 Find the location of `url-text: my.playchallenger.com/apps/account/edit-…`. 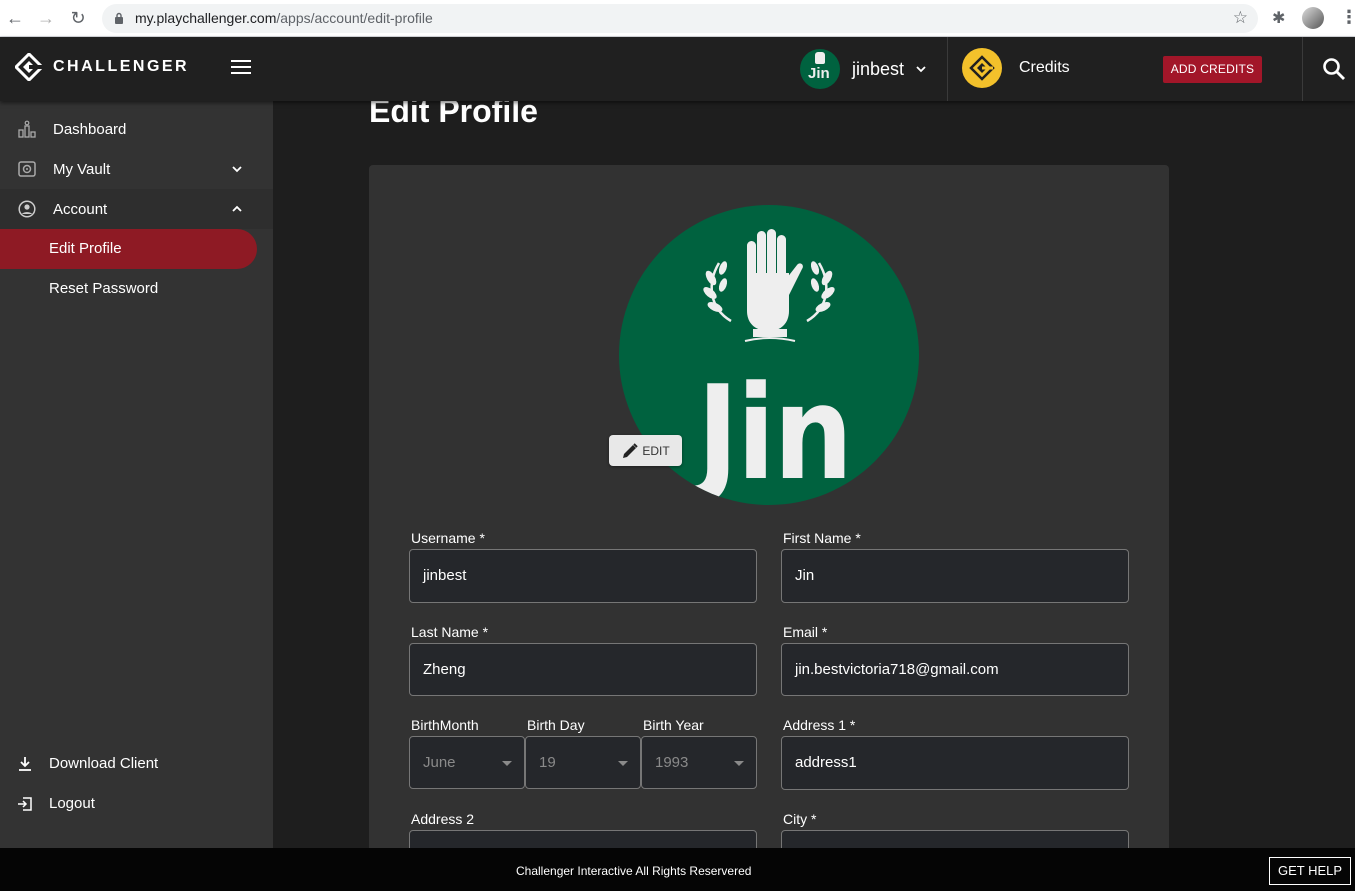

url-text: my.playchallenger.com/apps/account/edit-… is located at coordinates (284, 18).